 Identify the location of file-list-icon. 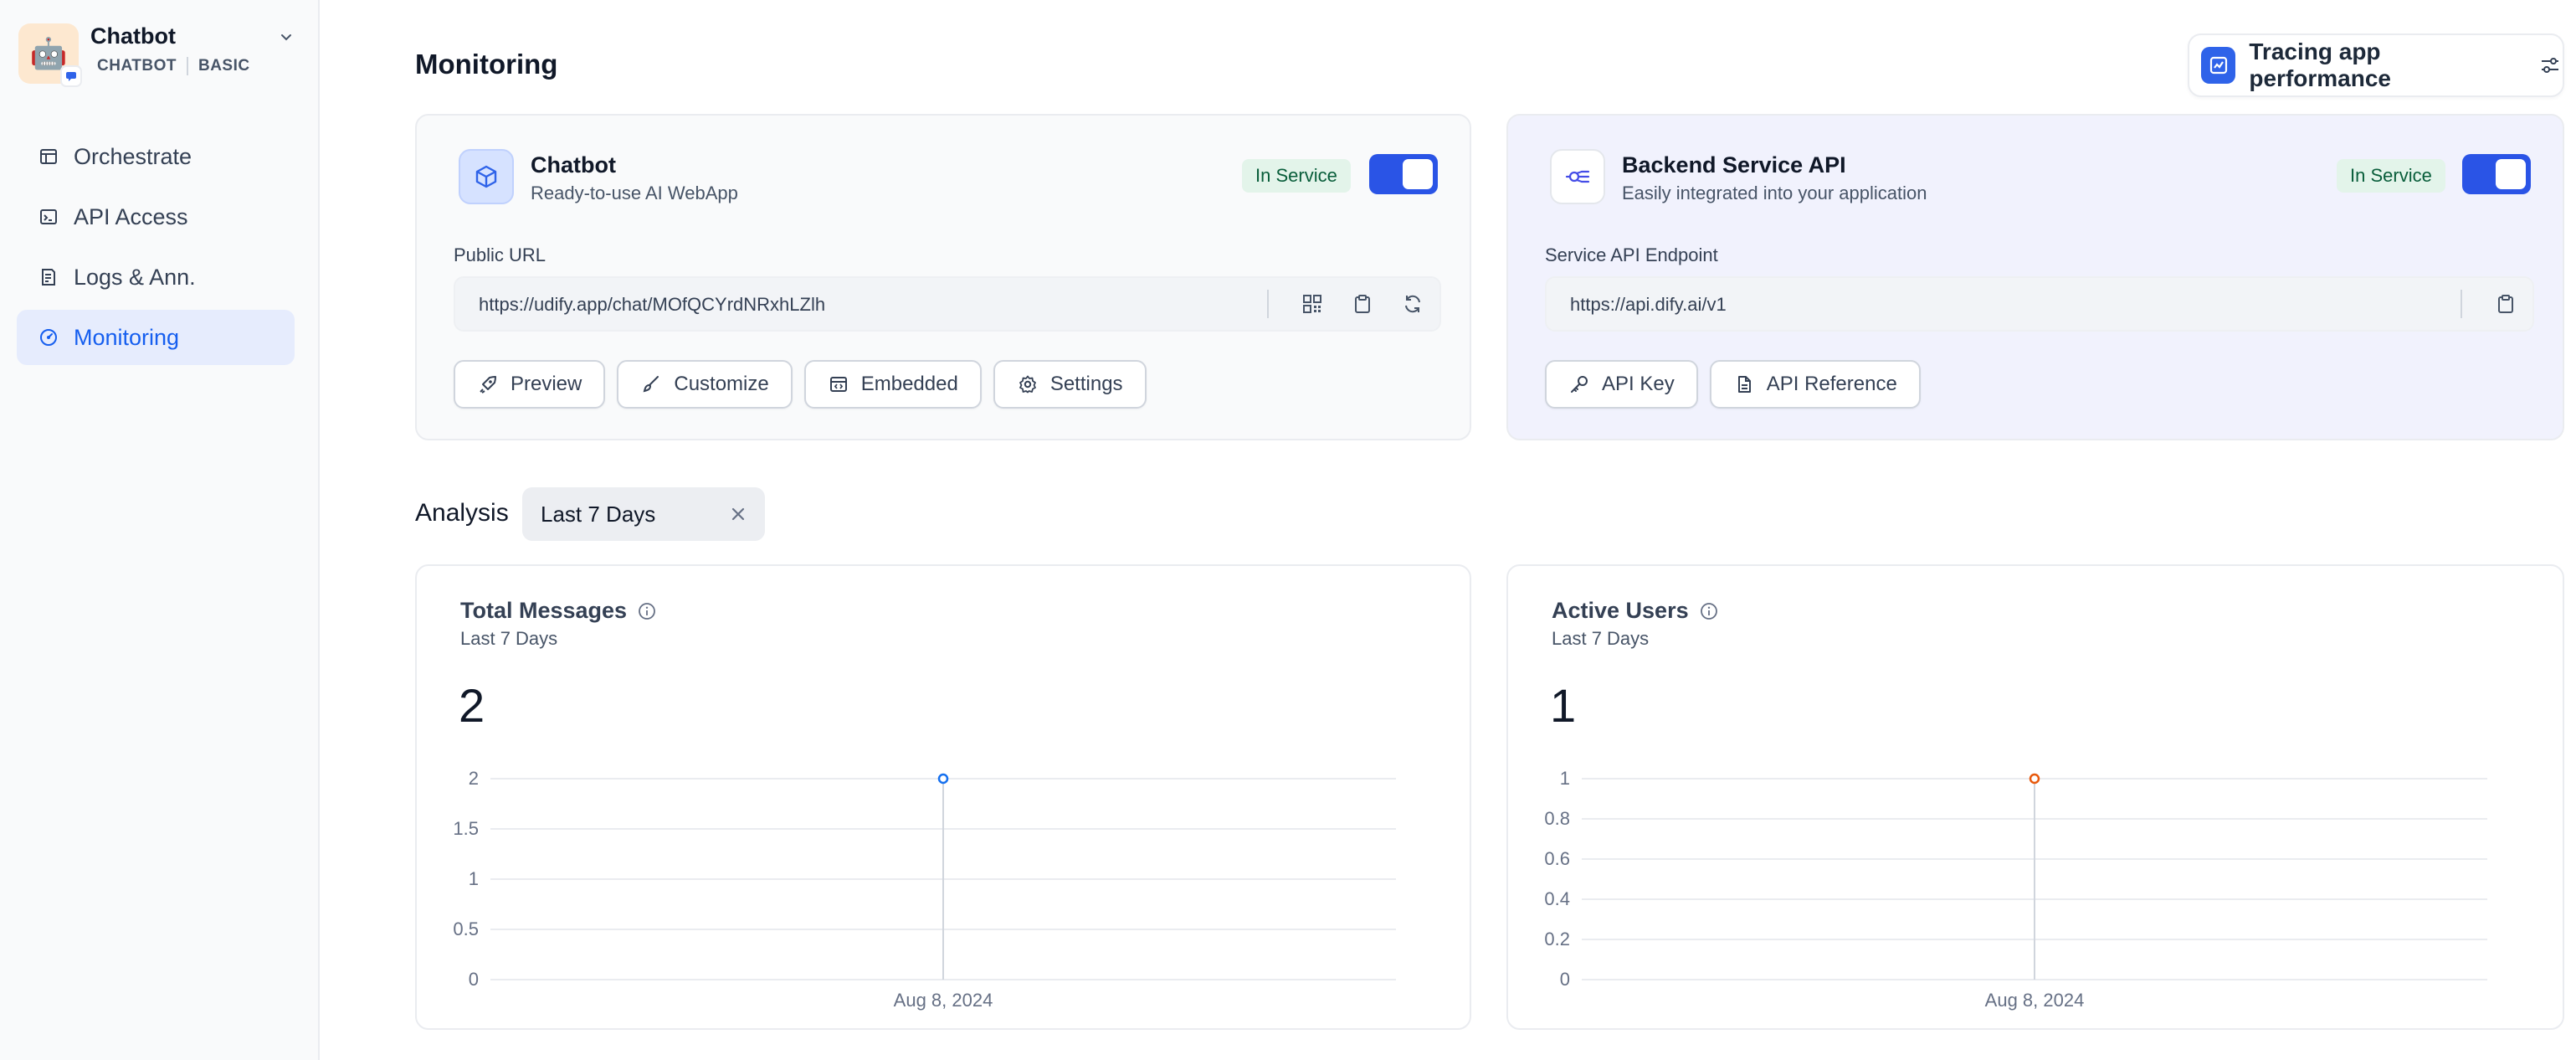
(48, 277).